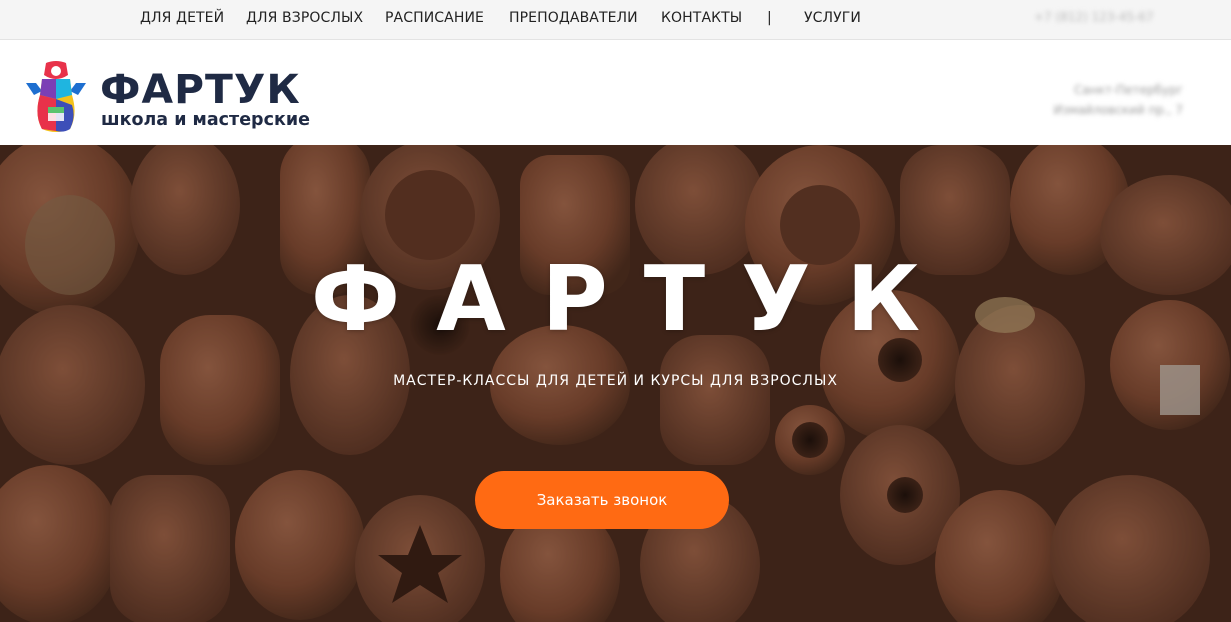  Describe the element at coordinates (205, 120) in the screenshot. I see `logo-subtitle: школа и мастерские` at that location.